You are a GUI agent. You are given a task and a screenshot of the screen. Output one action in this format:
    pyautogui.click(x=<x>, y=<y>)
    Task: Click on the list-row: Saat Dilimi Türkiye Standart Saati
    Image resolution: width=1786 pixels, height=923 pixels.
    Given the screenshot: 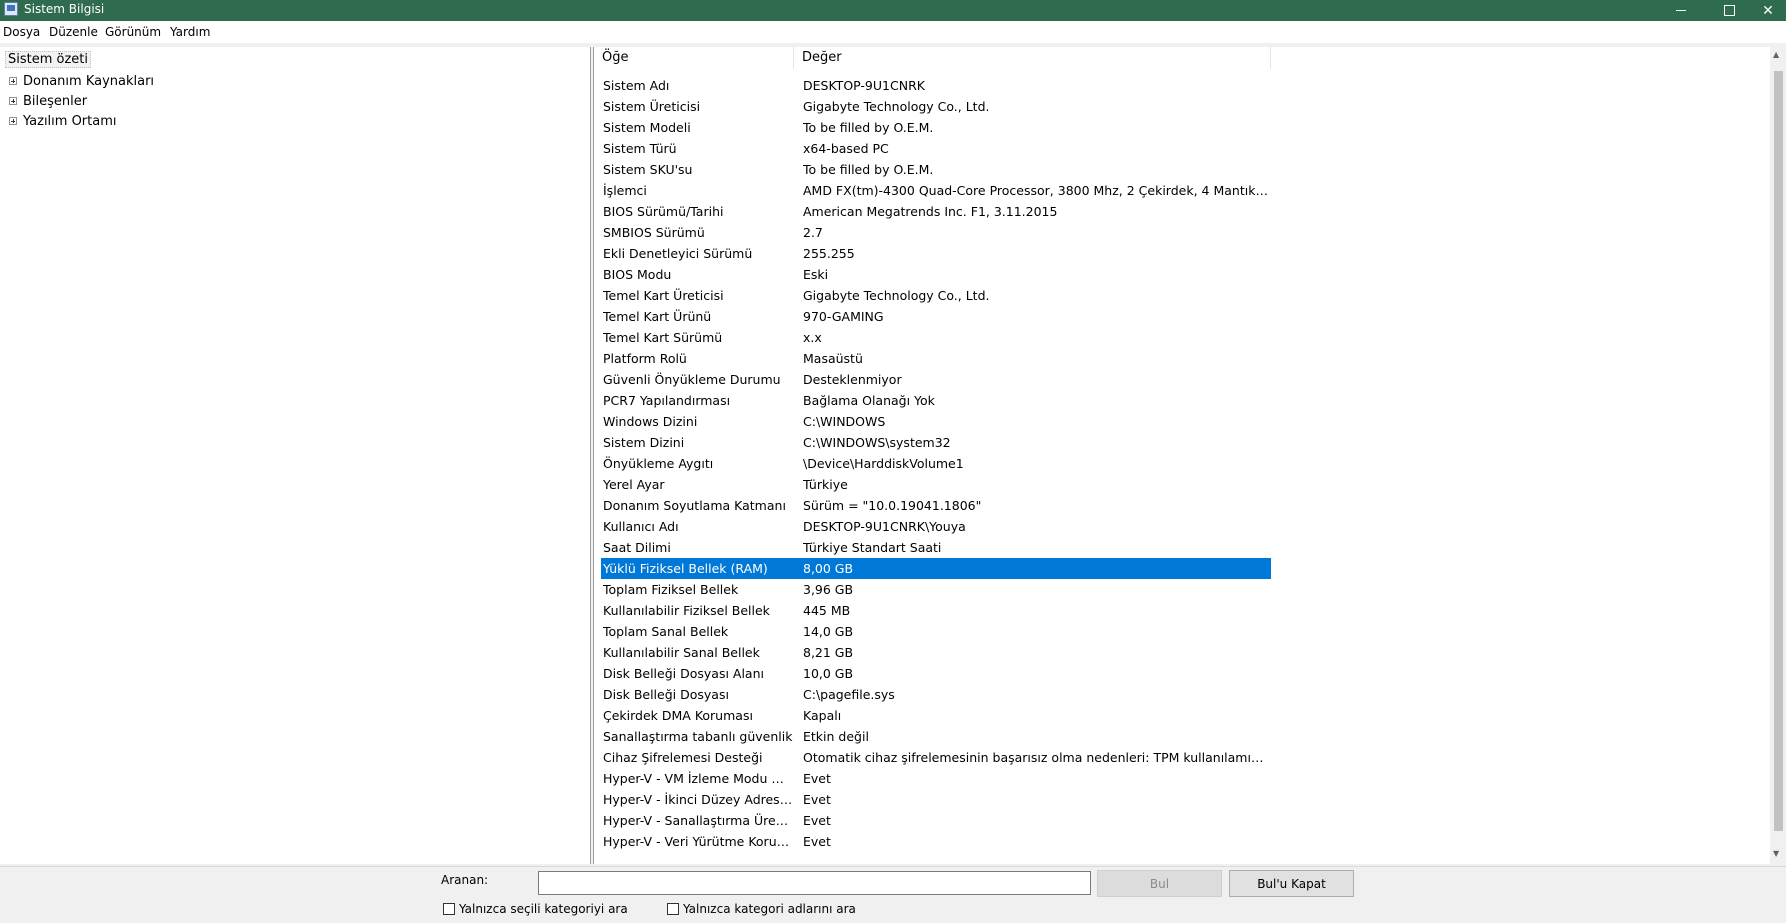 What is the action you would take?
    pyautogui.click(x=936, y=547)
    